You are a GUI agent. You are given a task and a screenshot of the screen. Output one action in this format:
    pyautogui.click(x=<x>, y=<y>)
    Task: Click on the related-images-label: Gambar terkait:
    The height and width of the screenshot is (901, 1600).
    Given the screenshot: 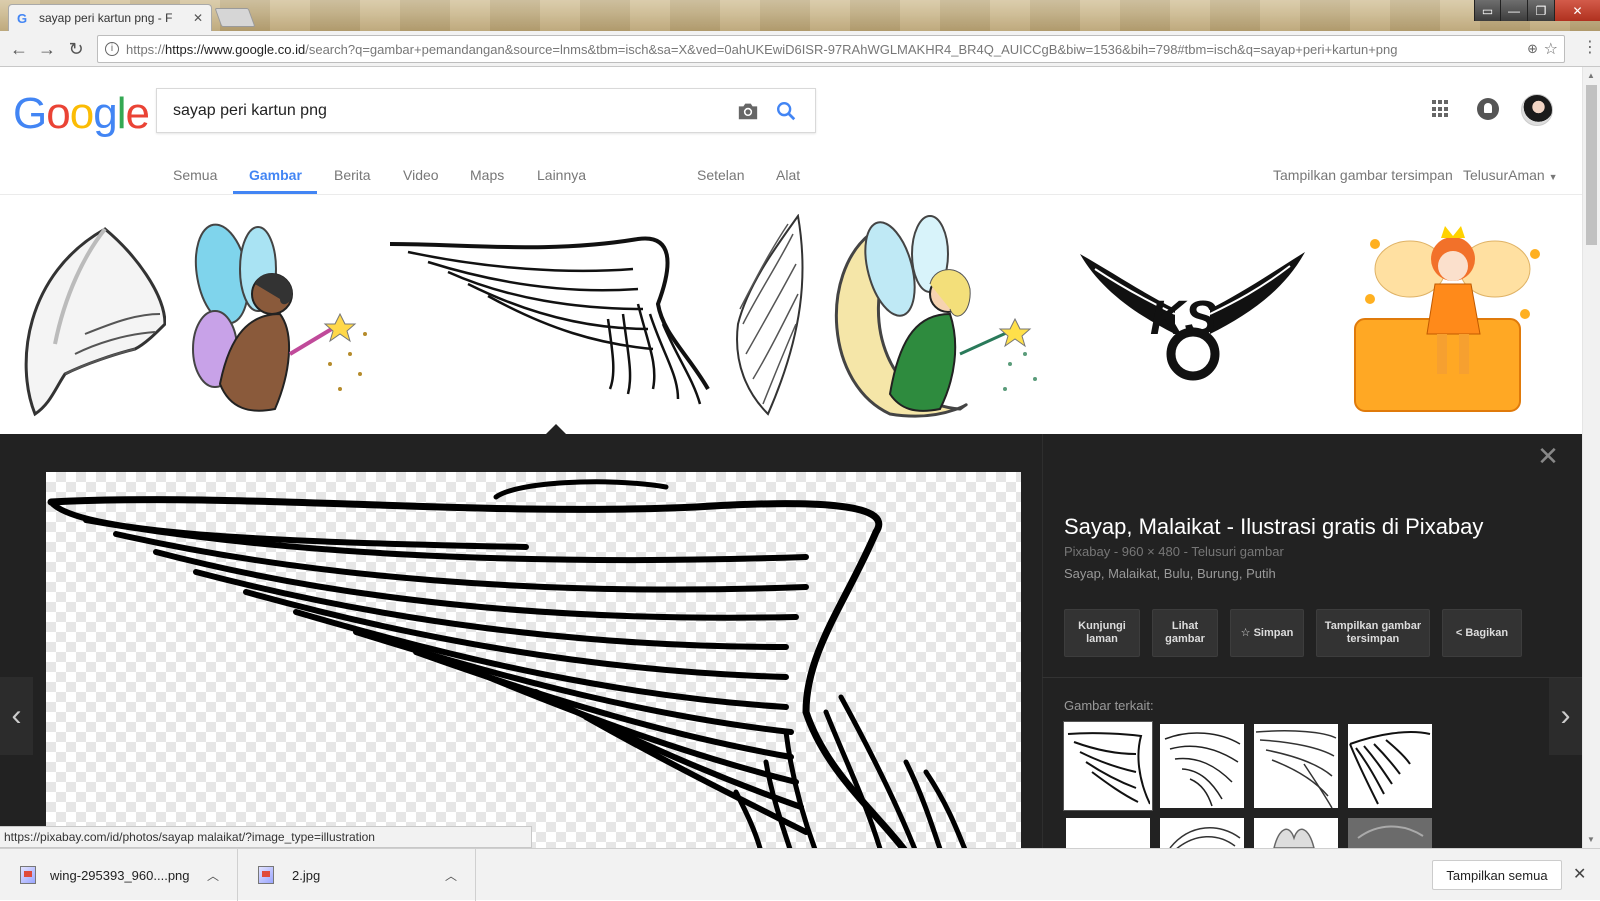 What is the action you would take?
    pyautogui.click(x=1109, y=705)
    